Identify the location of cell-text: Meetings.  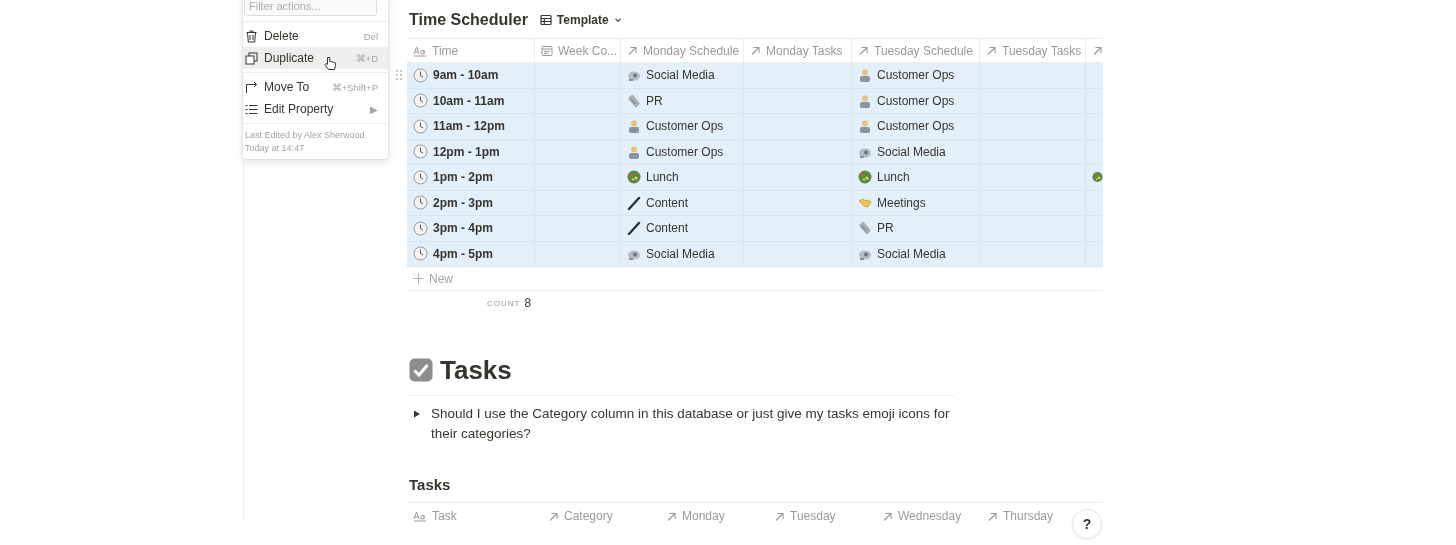
(901, 202).